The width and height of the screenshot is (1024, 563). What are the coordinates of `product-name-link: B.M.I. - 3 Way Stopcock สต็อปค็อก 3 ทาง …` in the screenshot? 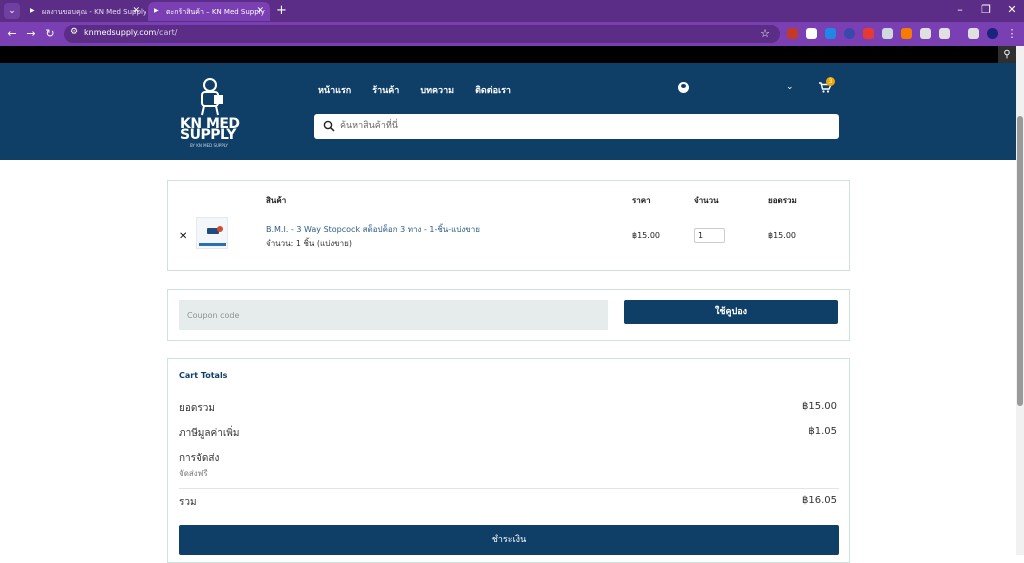 It's located at (373, 229).